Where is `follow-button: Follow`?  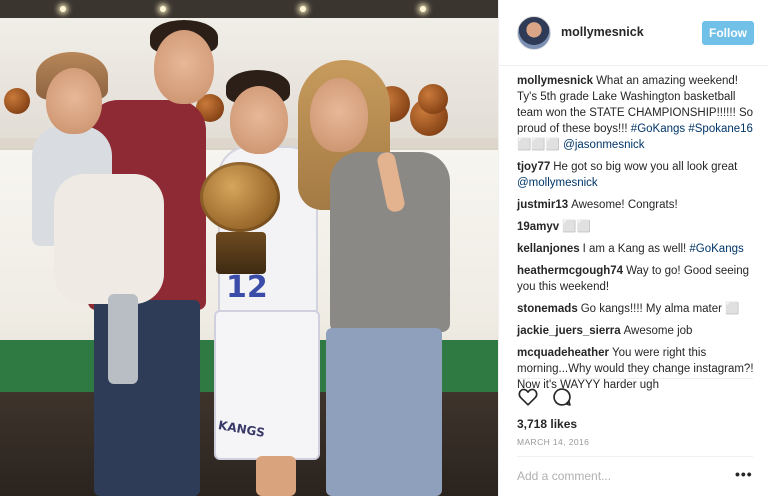
follow-button: Follow is located at coordinates (728, 33).